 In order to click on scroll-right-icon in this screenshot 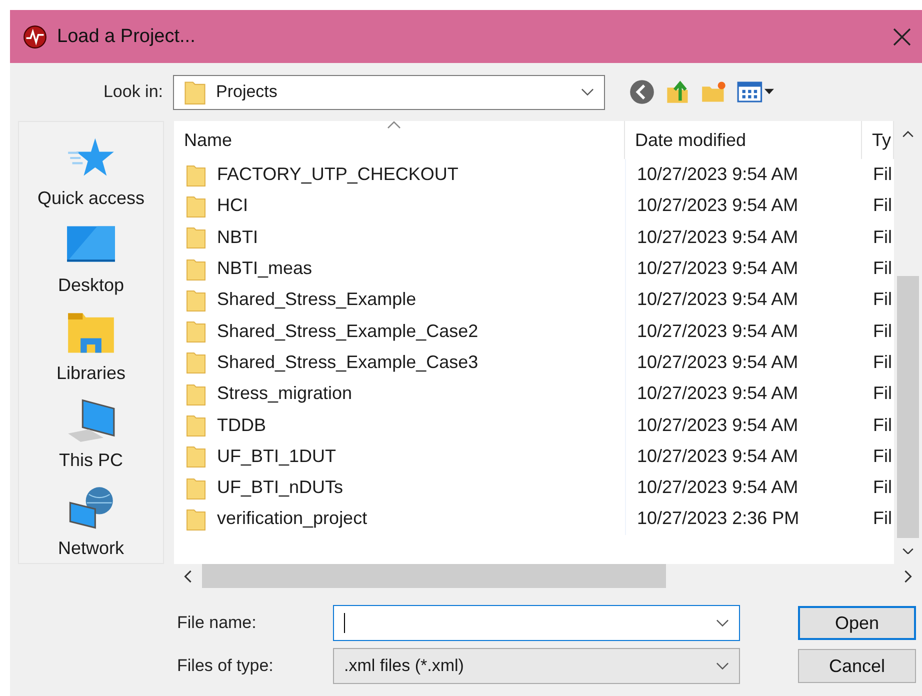, I will do `click(908, 576)`.